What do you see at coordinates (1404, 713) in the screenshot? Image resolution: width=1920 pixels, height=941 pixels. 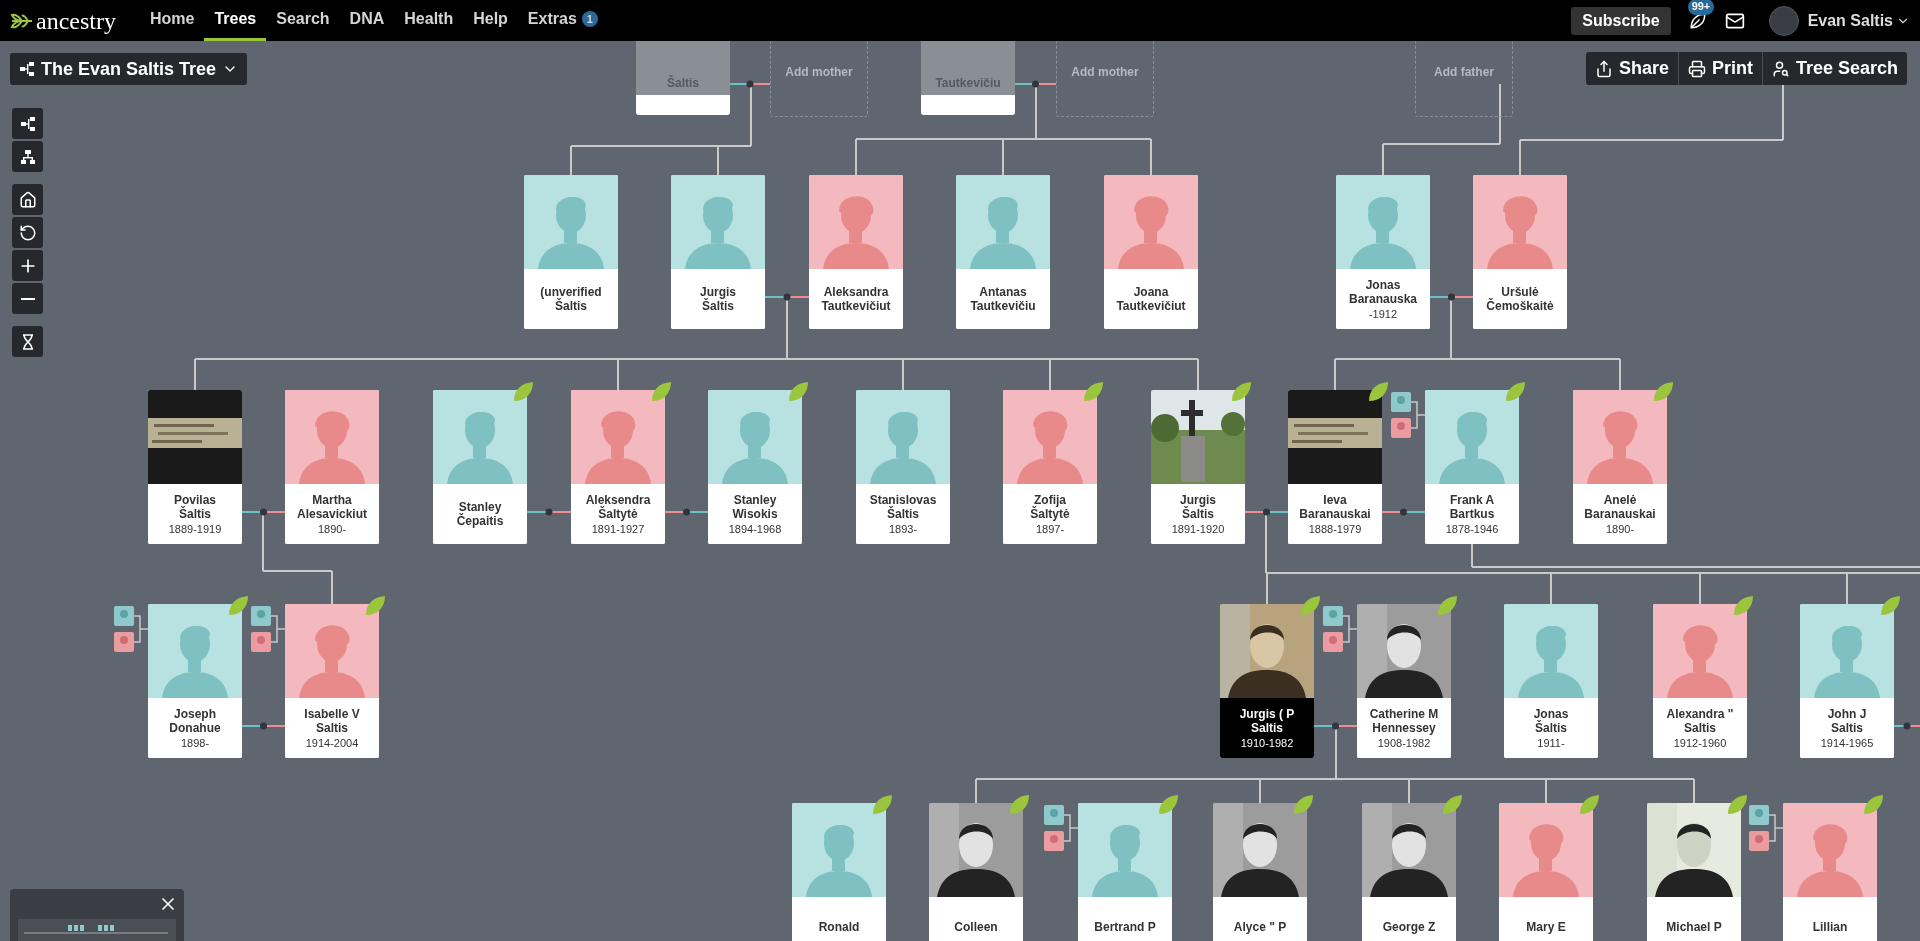 I see `person-name: Catherine M` at bounding box center [1404, 713].